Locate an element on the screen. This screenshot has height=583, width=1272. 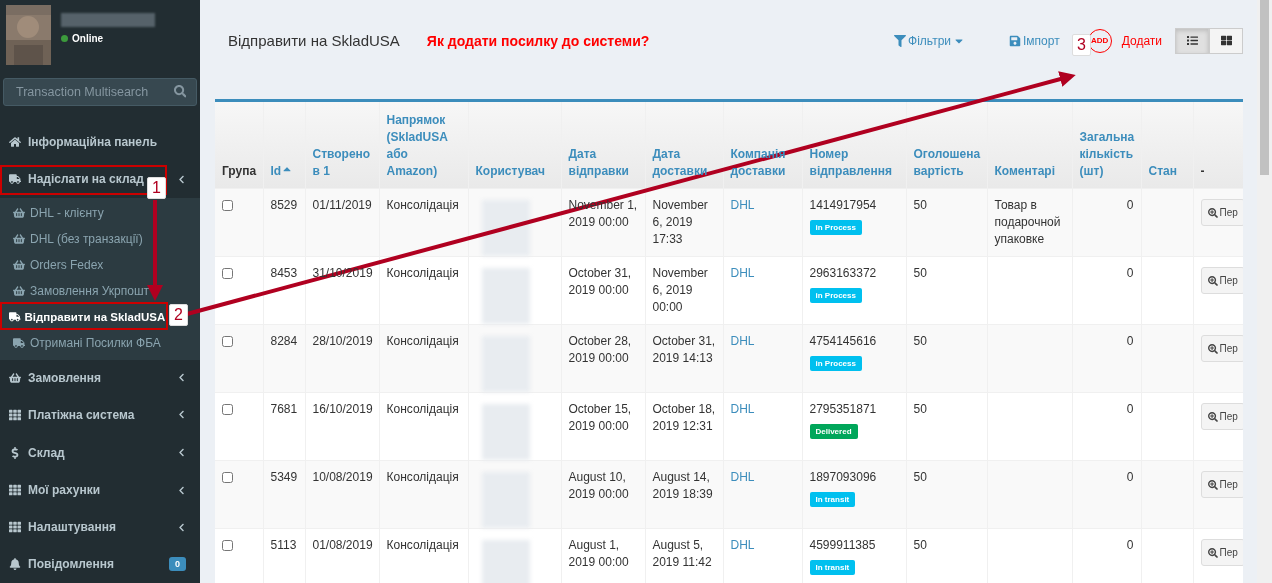
sidebar-item: Замовлення is located at coordinates (55, 377).